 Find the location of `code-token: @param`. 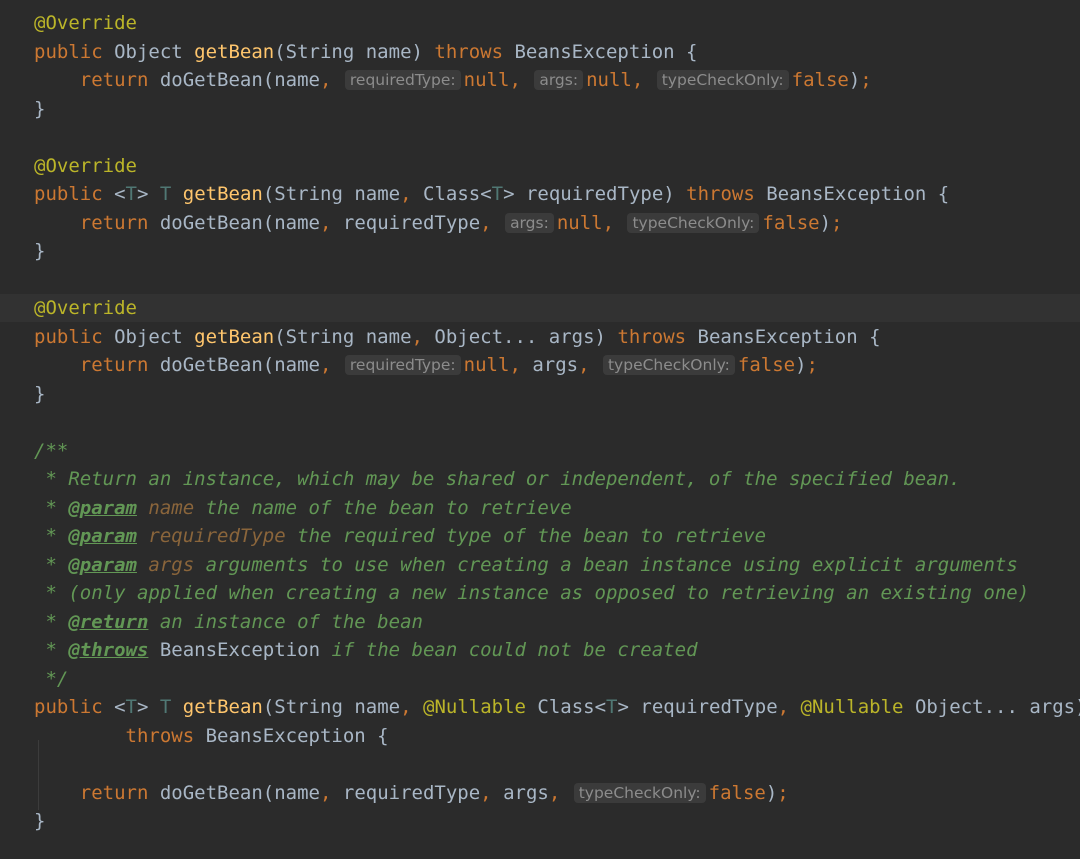

code-token: @param is located at coordinates (102, 536).